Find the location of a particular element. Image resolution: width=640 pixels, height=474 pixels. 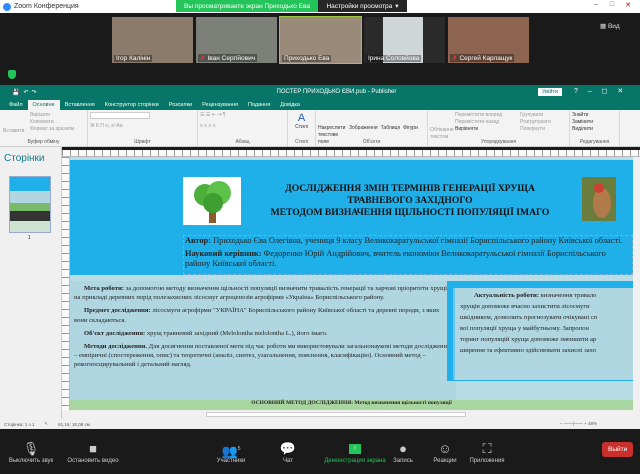

object-label: Об'єкт дослідження: is located at coordinates (115, 333).